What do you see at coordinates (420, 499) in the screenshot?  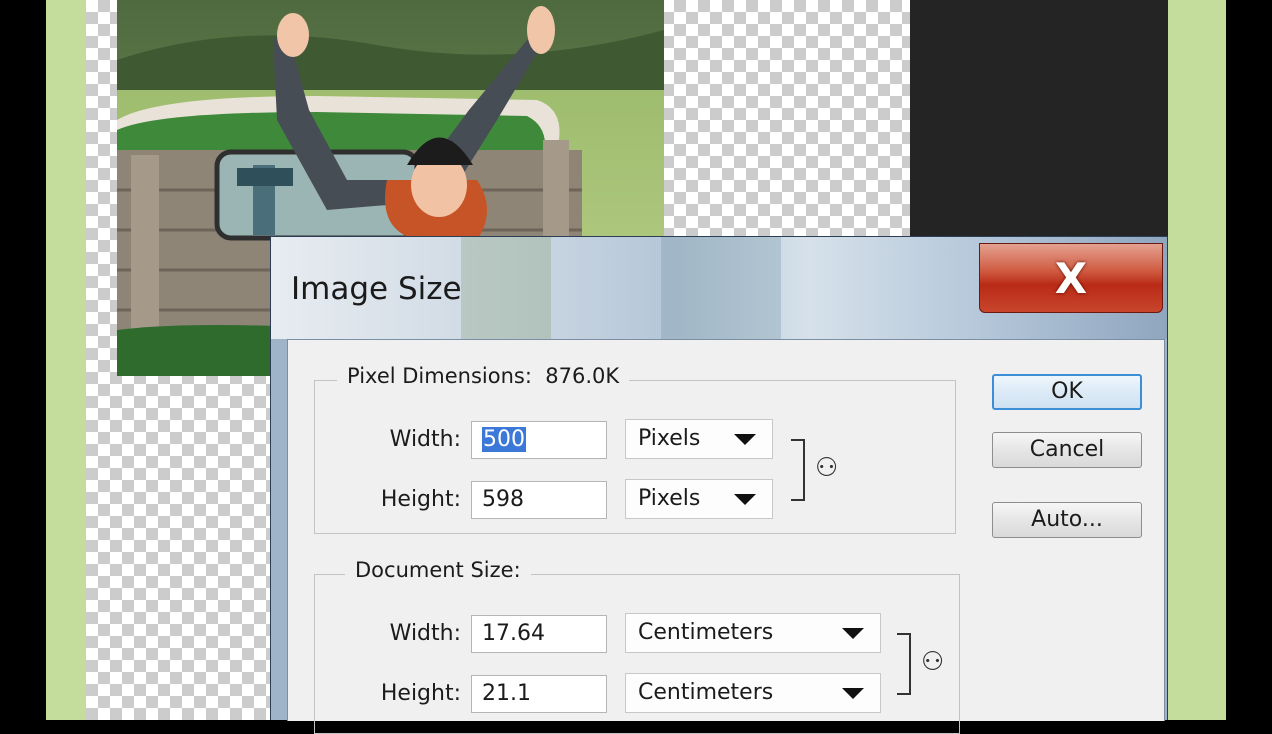 I see `pixel-height-label: Height:` at bounding box center [420, 499].